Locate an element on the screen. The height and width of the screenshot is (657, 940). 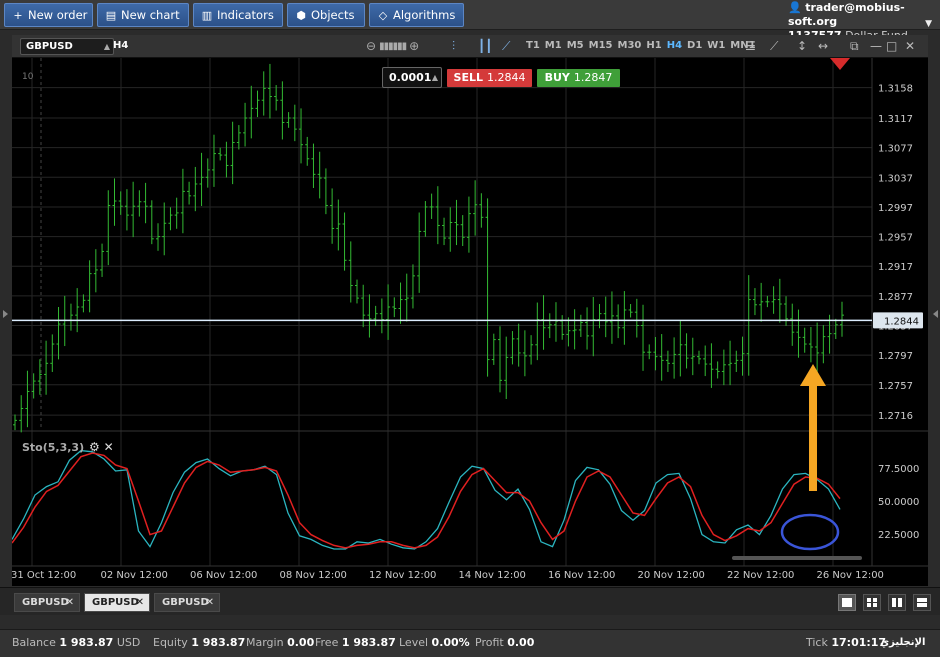
stochastic-k-line is located at coordinates (426, 499).